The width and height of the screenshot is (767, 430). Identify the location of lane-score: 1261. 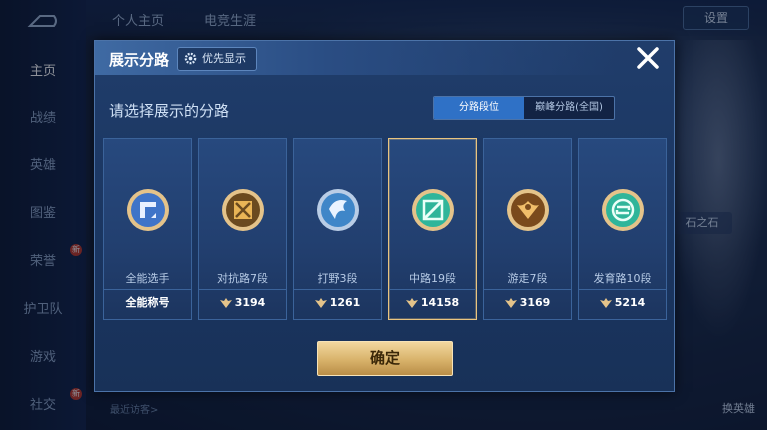
(337, 303).